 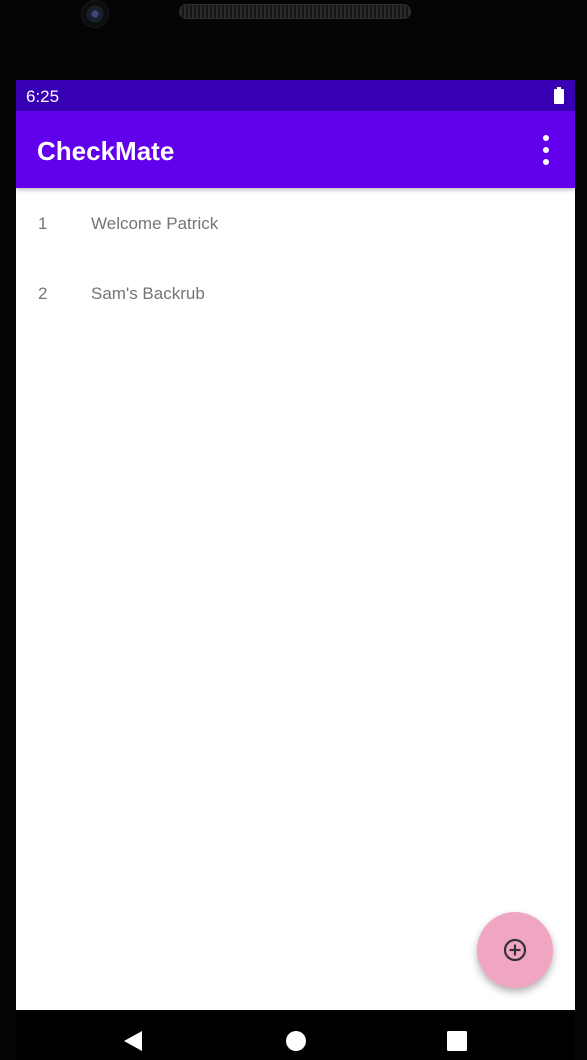 I want to click on back-triangle-icon, so click(x=133, y=1041).